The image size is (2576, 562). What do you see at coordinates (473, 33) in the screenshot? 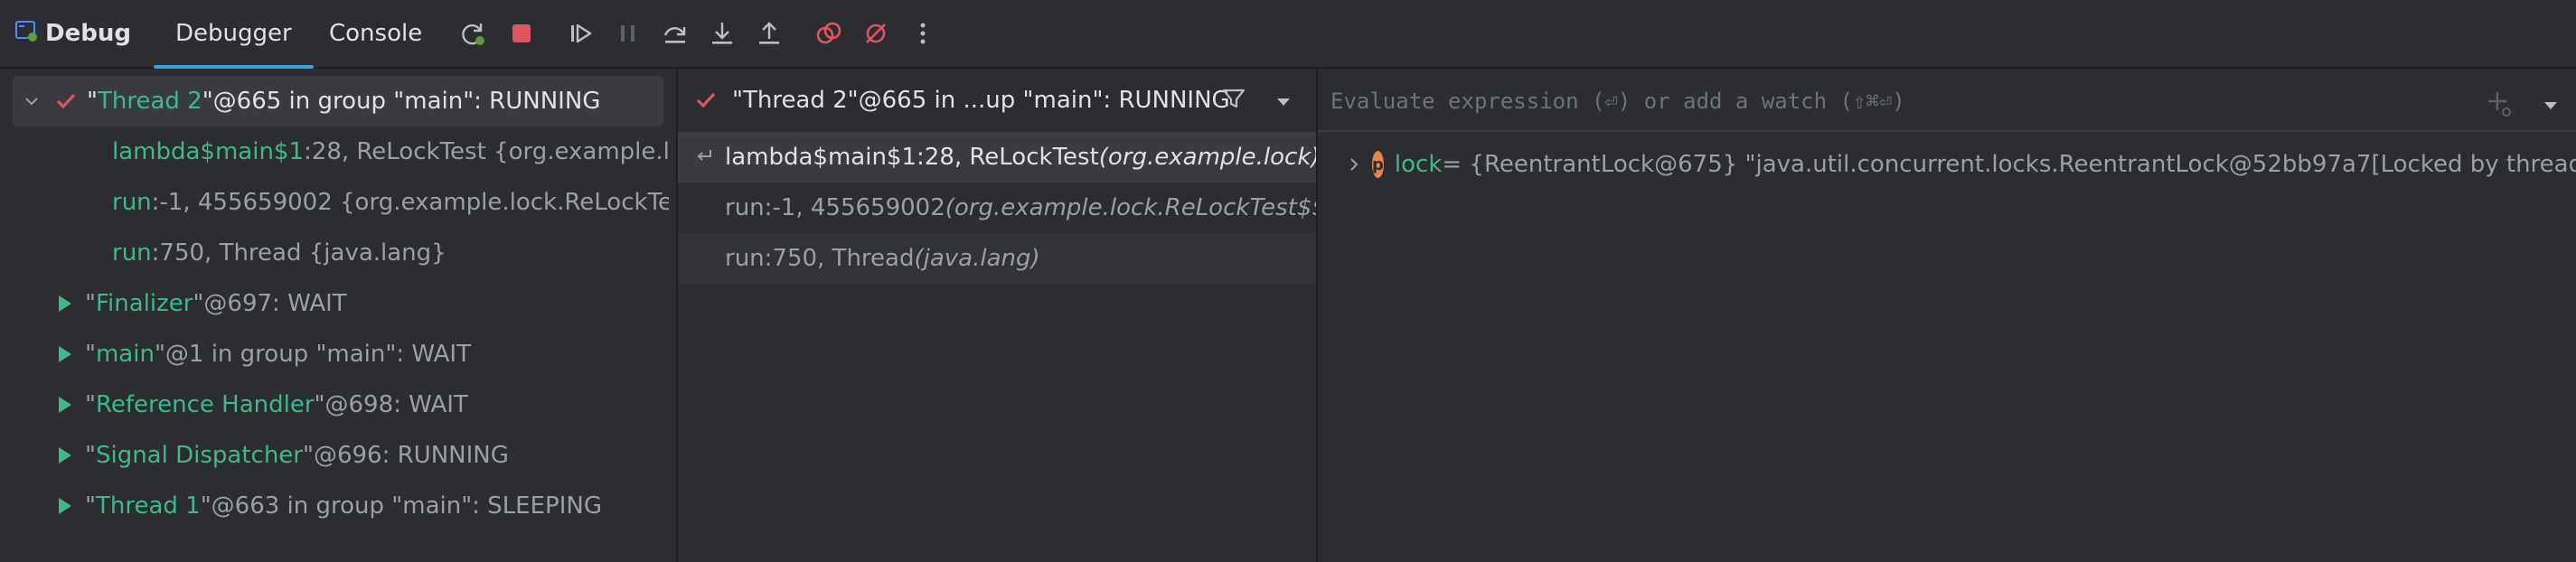
I see `rerun-icon` at bounding box center [473, 33].